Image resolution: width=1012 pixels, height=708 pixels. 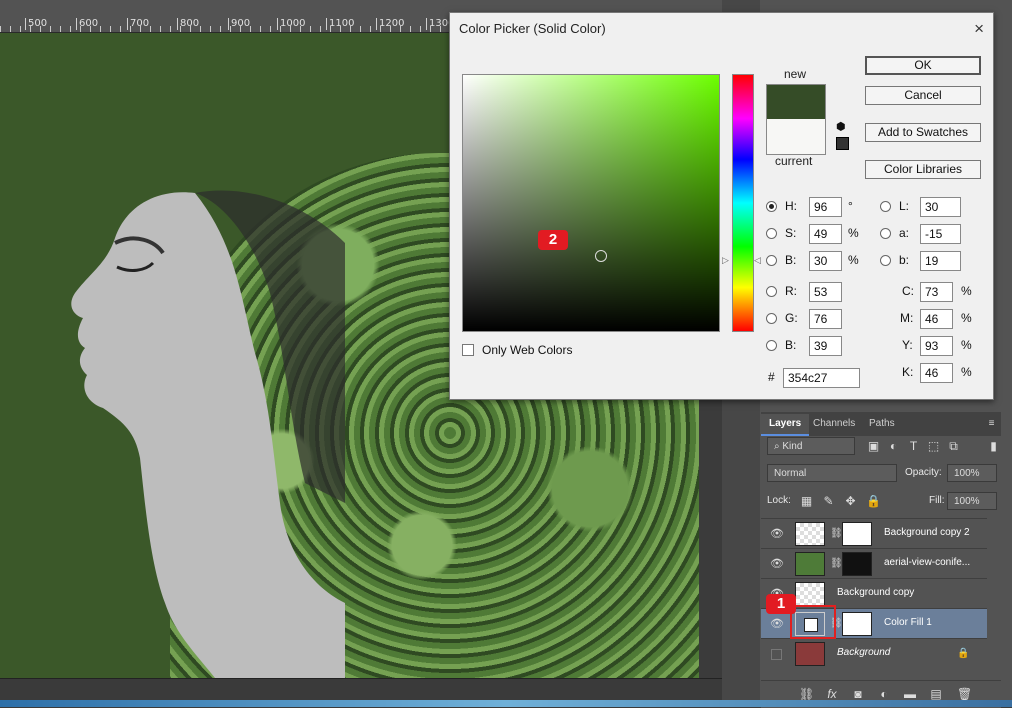 I want to click on black-field: 46, so click(x=936, y=373).